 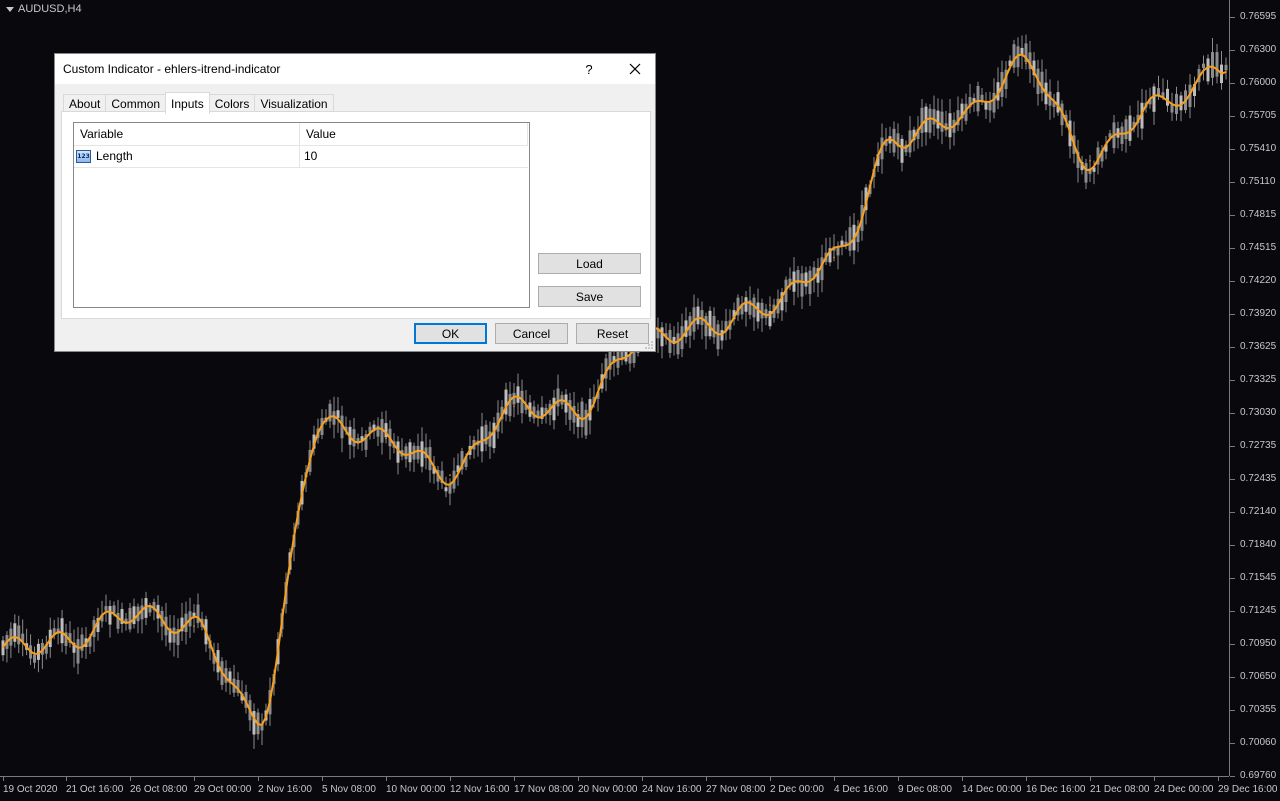 I want to click on price-label: 0.76595, so click(x=1258, y=16).